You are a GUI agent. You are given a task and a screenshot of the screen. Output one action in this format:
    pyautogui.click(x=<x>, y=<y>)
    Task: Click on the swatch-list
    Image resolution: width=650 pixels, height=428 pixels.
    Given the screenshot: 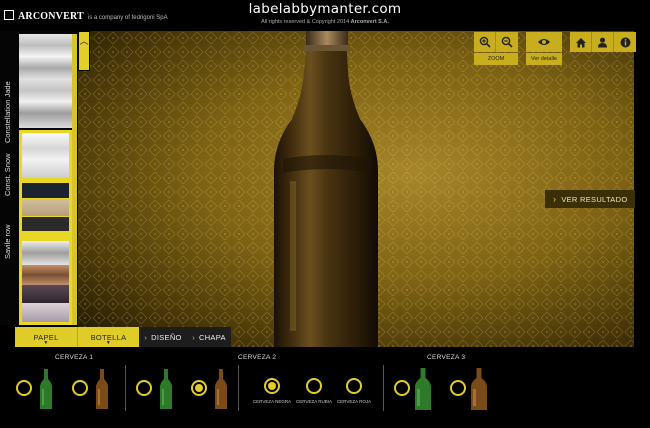 What is the action you would take?
    pyautogui.click(x=45, y=179)
    